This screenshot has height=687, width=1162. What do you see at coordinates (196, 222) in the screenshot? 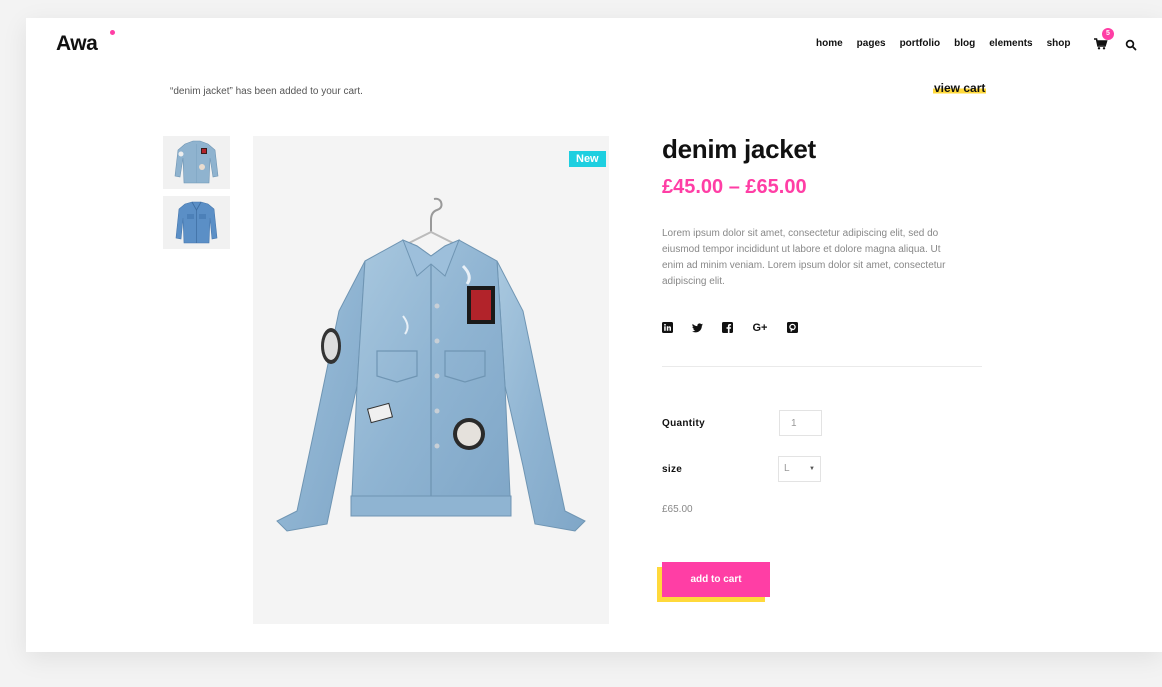
I see `product-thumbnail-front` at bounding box center [196, 222].